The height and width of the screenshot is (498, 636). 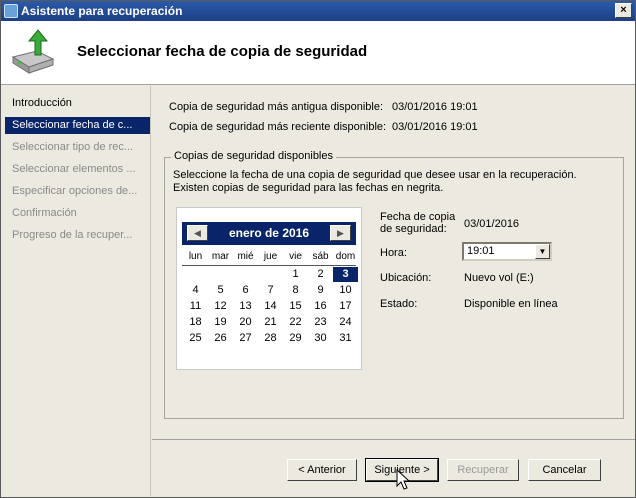 What do you see at coordinates (295, 306) in the screenshot?
I see `calendar-day: 15` at bounding box center [295, 306].